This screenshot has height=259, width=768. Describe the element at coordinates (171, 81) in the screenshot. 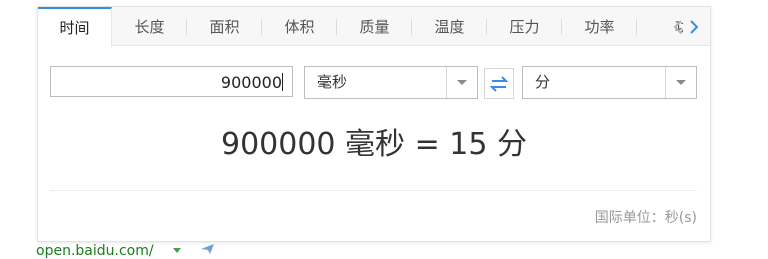

I see `value-input: 900000` at that location.